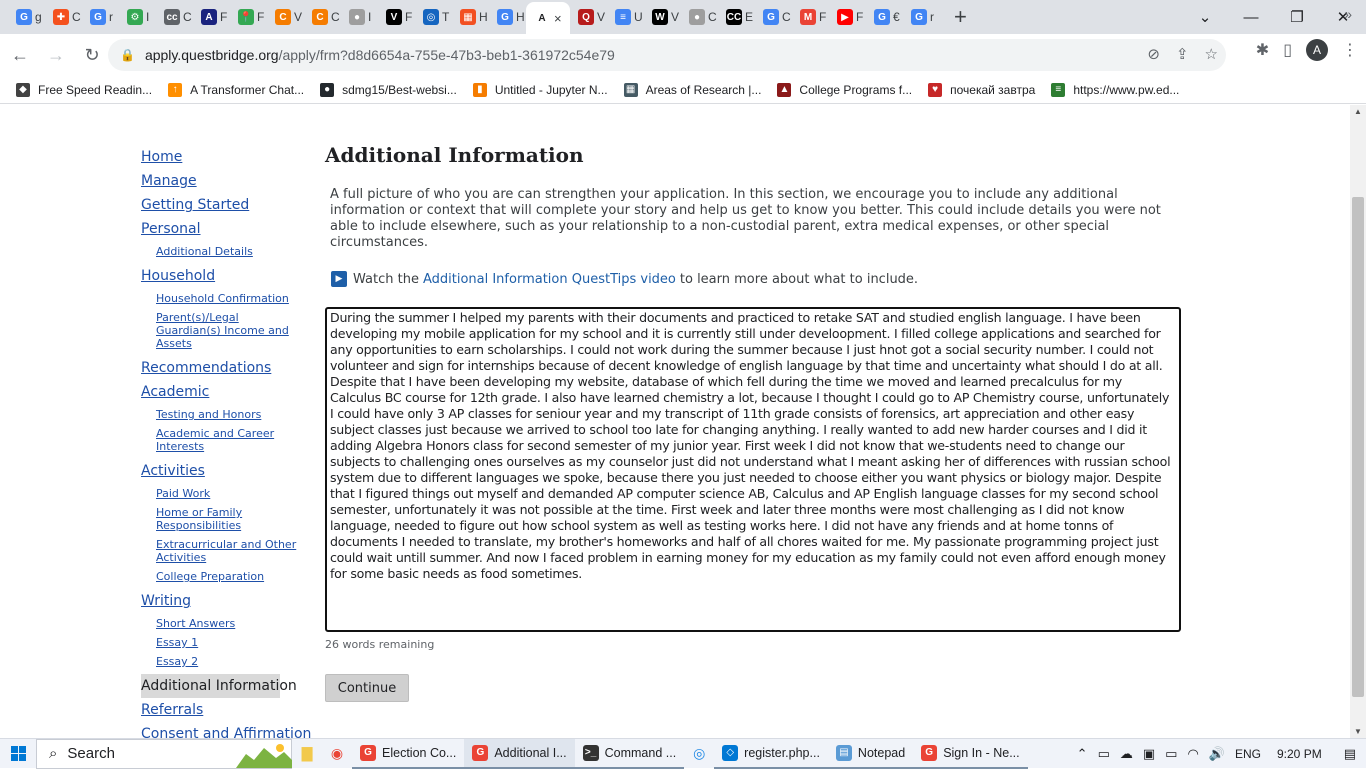 The width and height of the screenshot is (1366, 769). What do you see at coordinates (1358, 731) in the screenshot?
I see `scroll-down-icon: ▼` at bounding box center [1358, 731].